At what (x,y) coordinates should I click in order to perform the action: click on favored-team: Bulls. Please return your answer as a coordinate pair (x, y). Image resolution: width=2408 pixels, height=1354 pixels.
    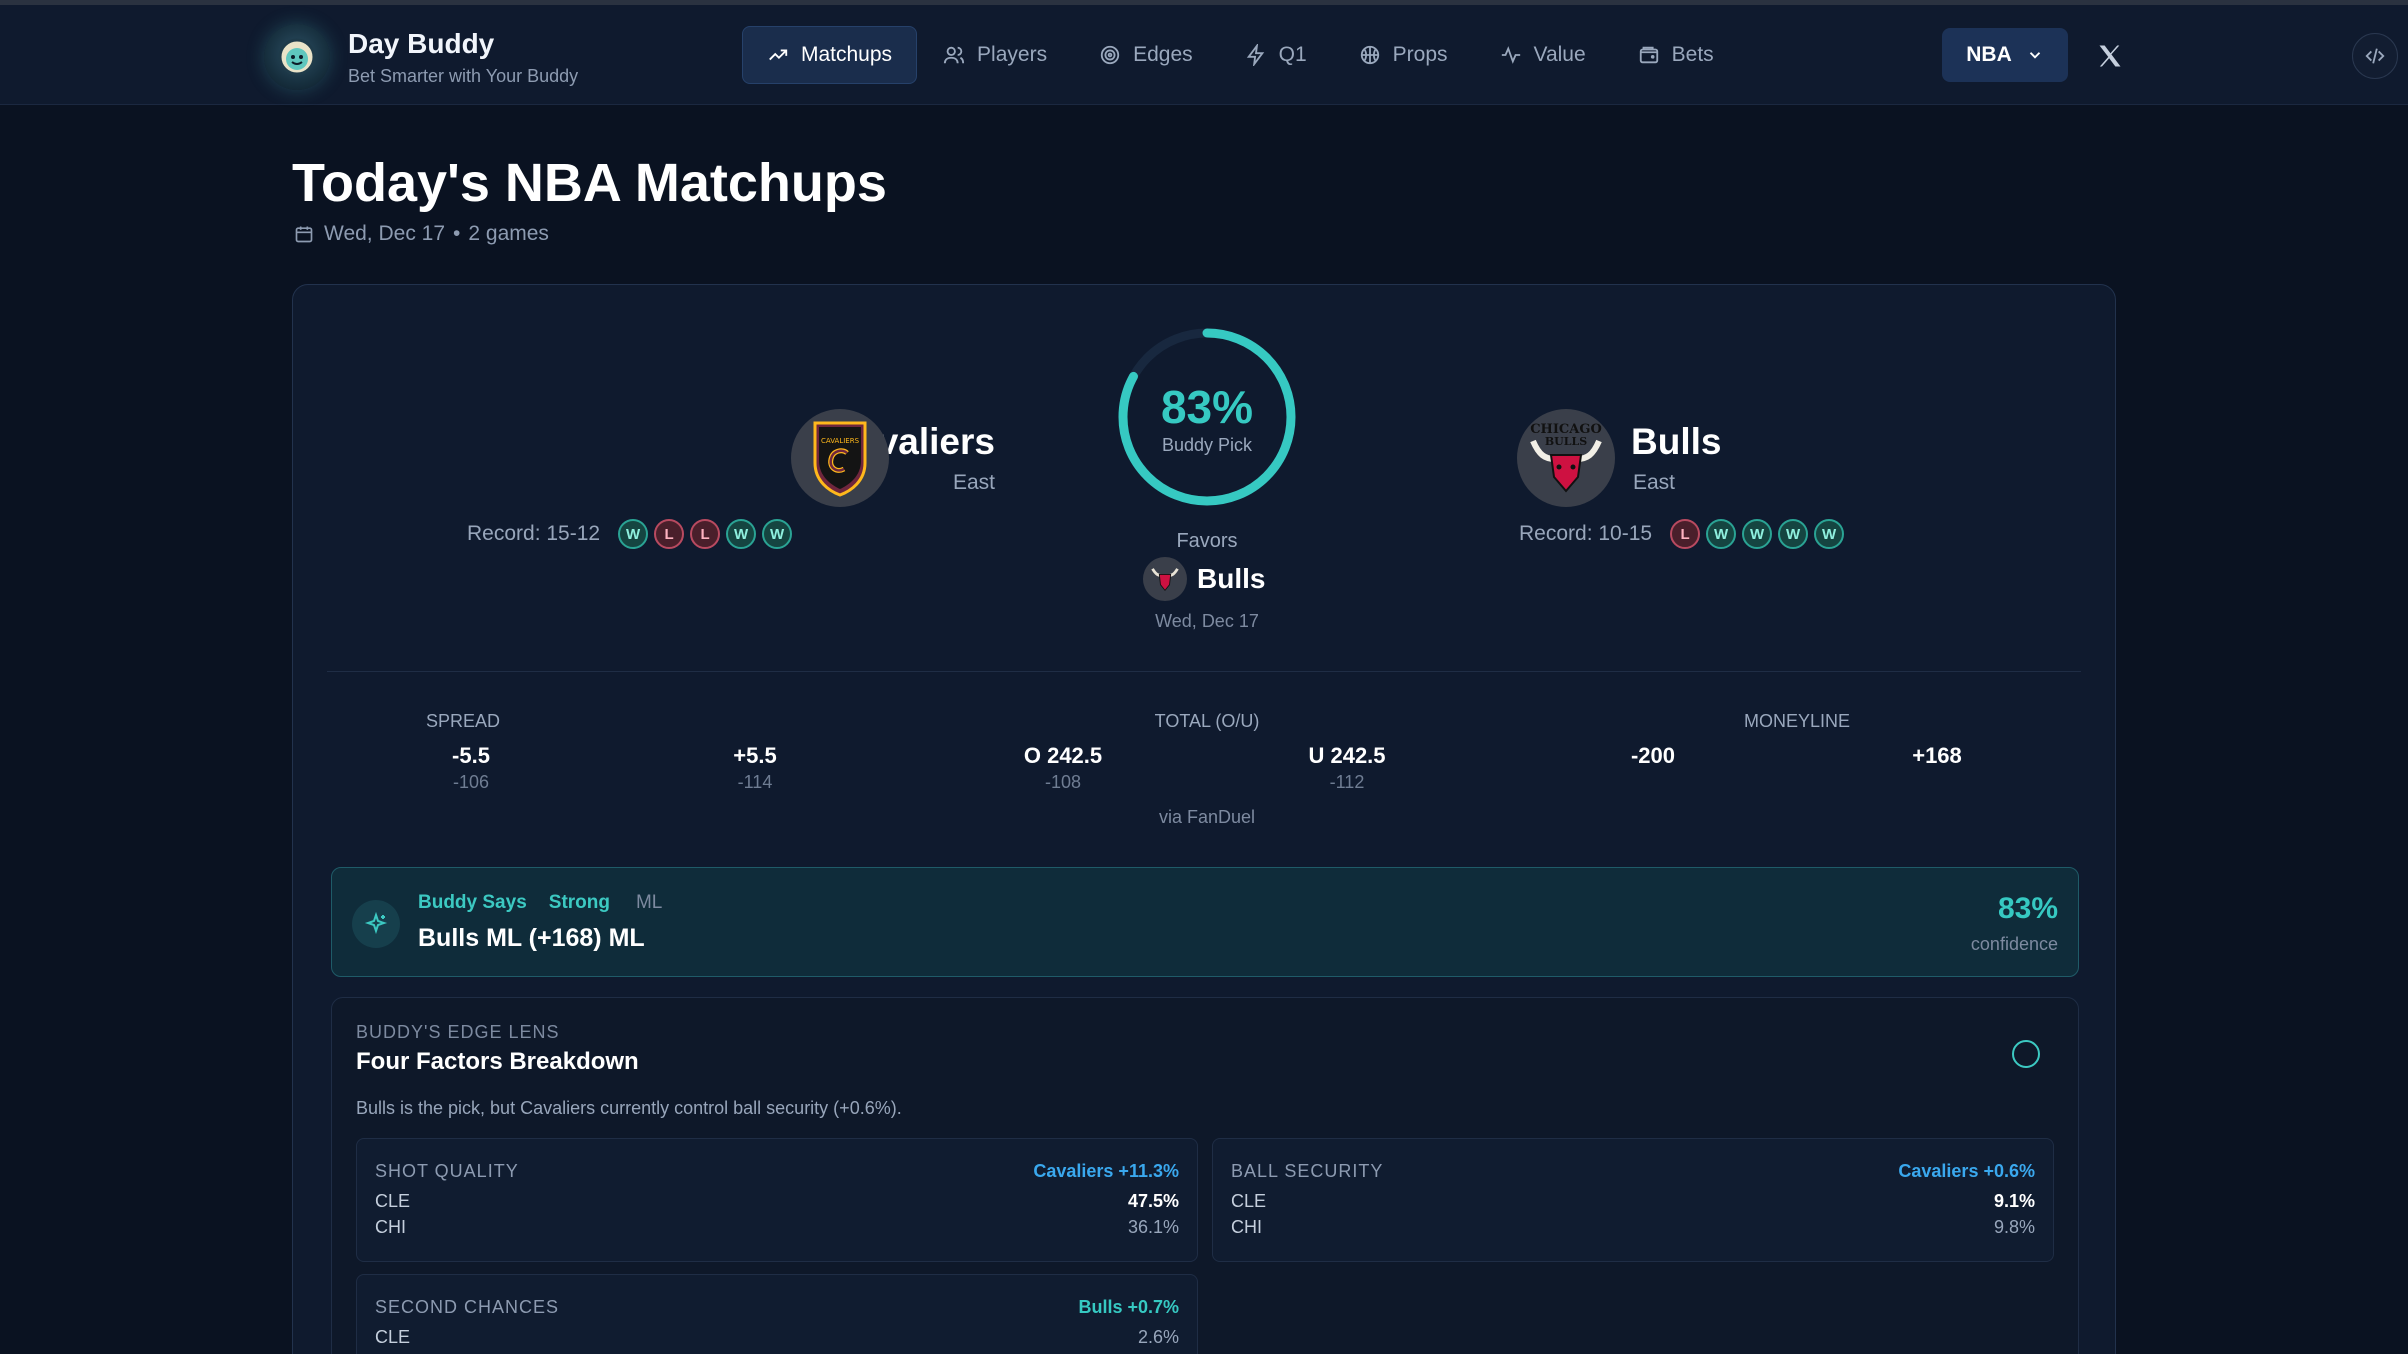
    Looking at the image, I should click on (1204, 579).